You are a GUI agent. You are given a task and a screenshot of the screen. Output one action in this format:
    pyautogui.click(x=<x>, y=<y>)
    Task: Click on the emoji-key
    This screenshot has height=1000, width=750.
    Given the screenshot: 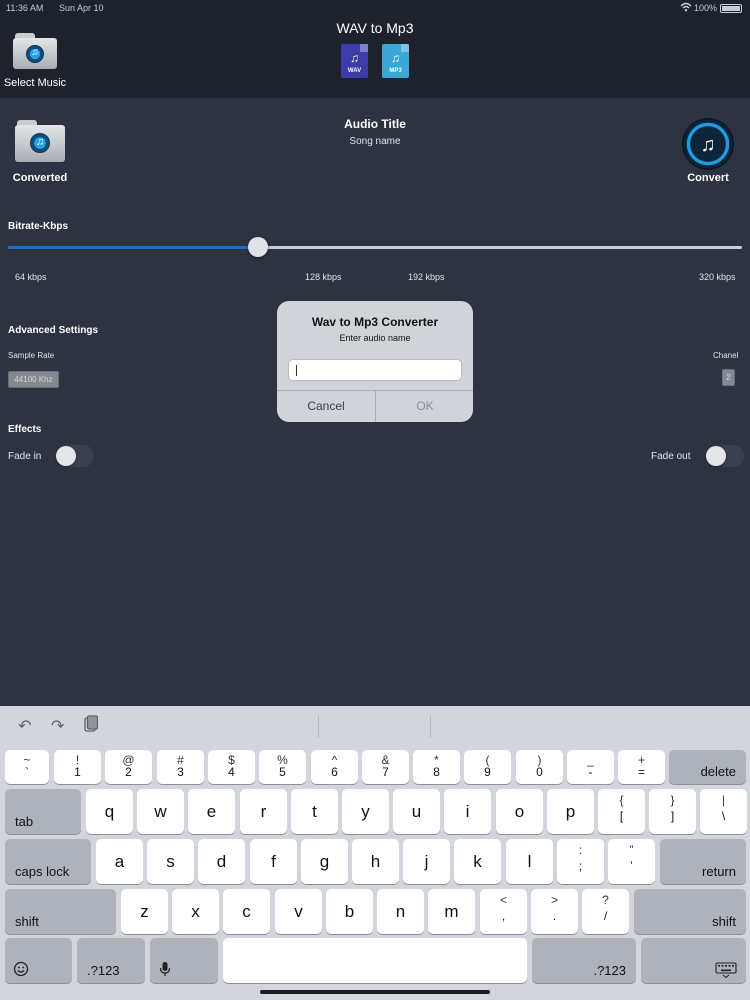 What is the action you would take?
    pyautogui.click(x=38, y=960)
    